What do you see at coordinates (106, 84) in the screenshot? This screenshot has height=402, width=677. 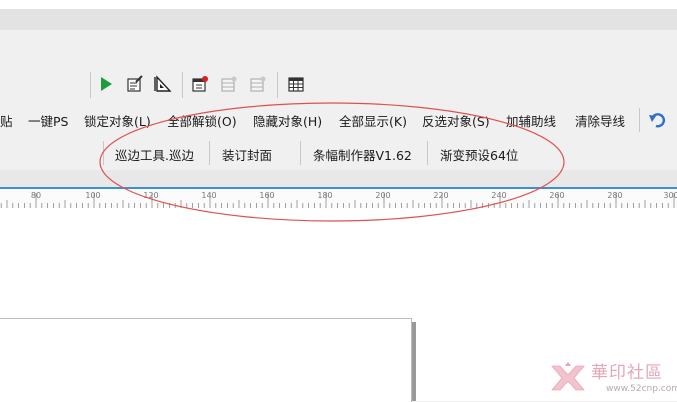 I see `play-icon` at bounding box center [106, 84].